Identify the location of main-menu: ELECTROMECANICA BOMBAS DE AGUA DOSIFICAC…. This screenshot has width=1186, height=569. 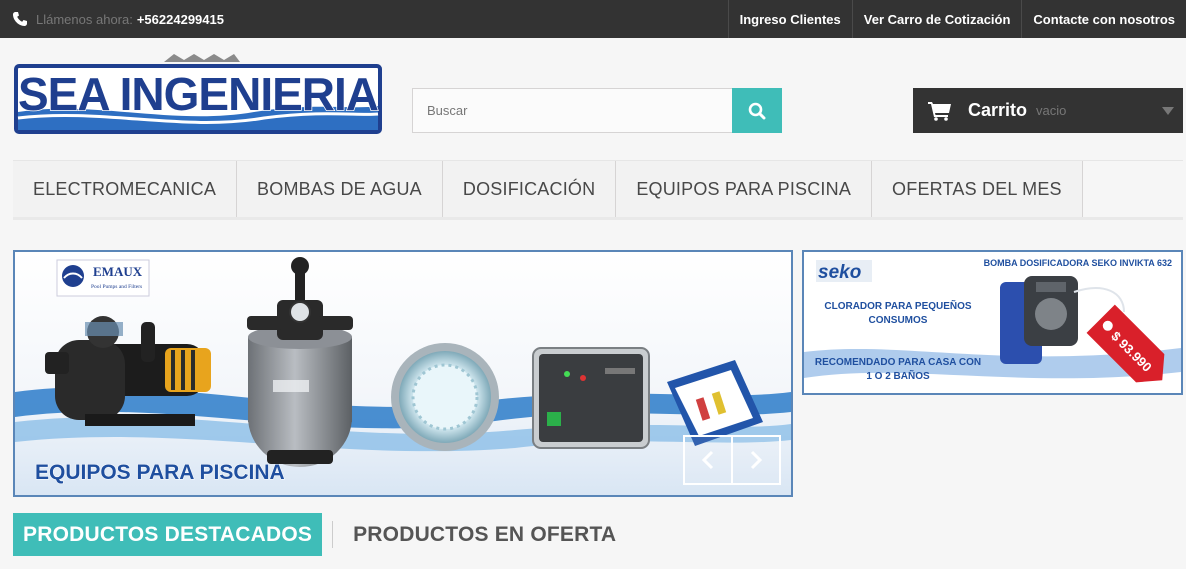
(598, 190).